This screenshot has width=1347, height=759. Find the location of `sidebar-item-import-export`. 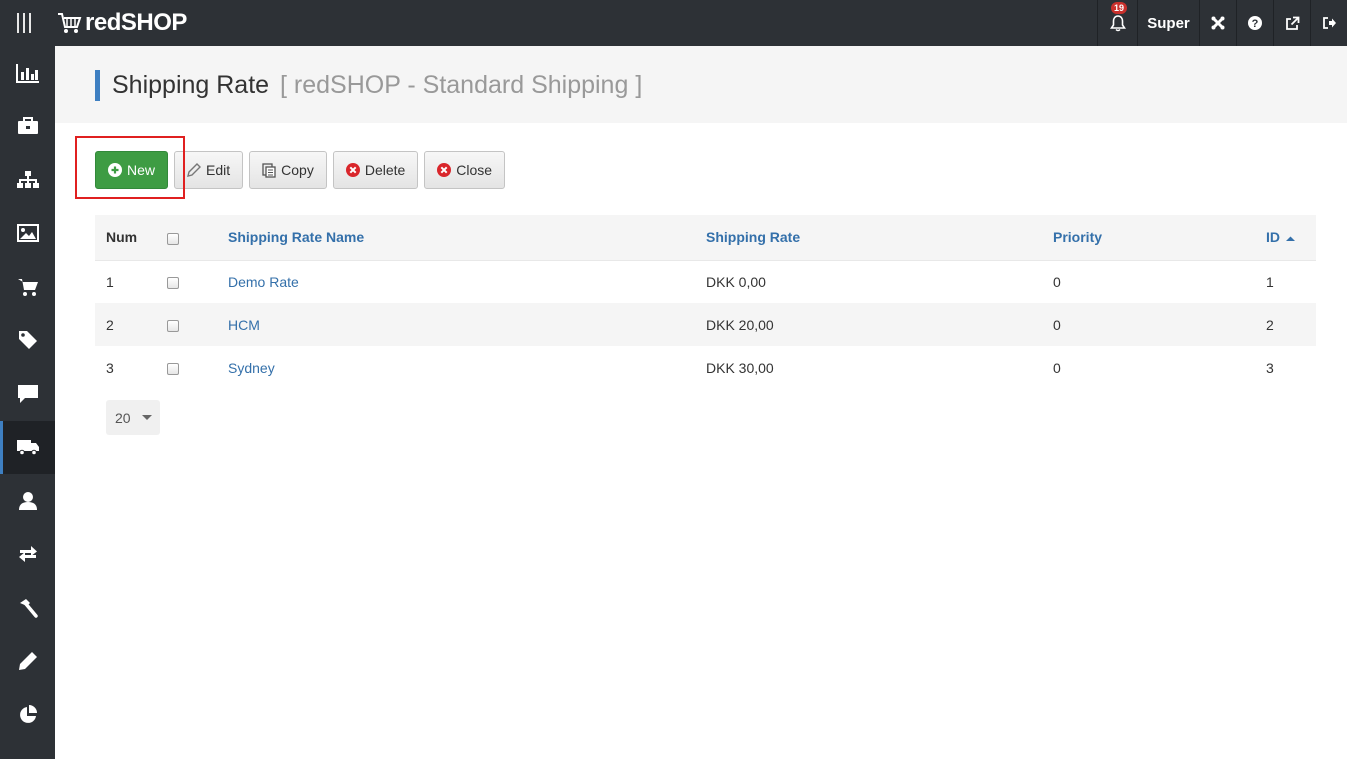

sidebar-item-import-export is located at coordinates (27, 555).